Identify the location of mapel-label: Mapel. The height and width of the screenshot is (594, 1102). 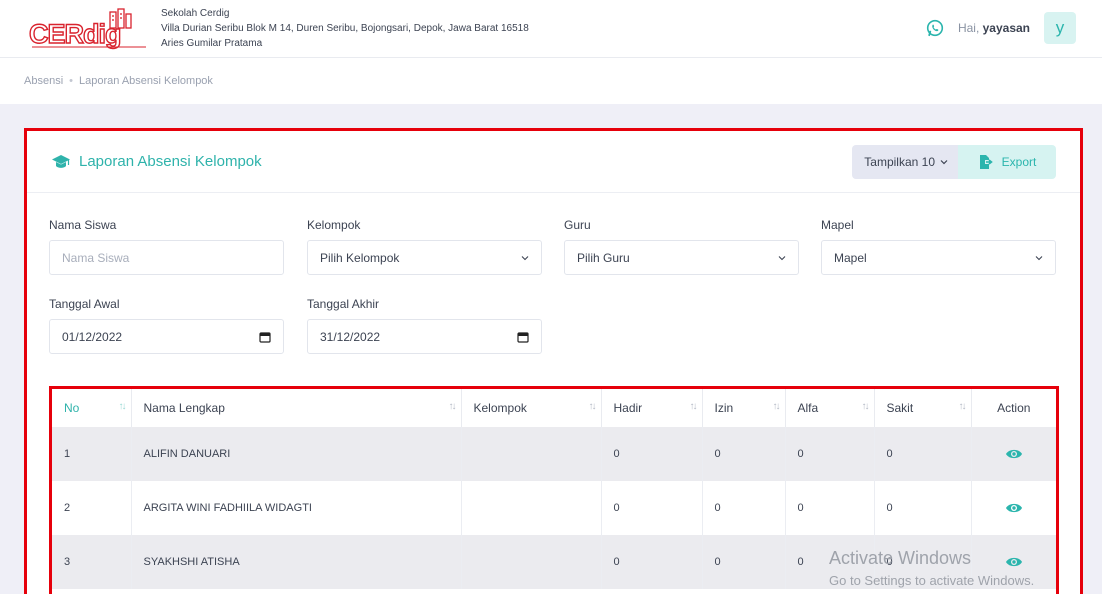
(837, 225).